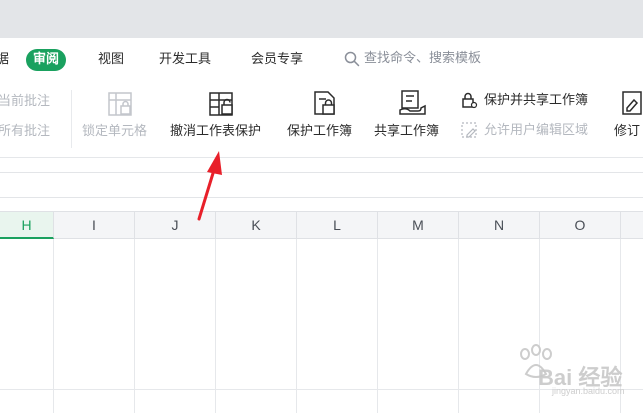 The width and height of the screenshot is (643, 413). Describe the element at coordinates (215, 132) in the screenshot. I see `unprotect-sheet-button: 撤消工作表保护` at that location.